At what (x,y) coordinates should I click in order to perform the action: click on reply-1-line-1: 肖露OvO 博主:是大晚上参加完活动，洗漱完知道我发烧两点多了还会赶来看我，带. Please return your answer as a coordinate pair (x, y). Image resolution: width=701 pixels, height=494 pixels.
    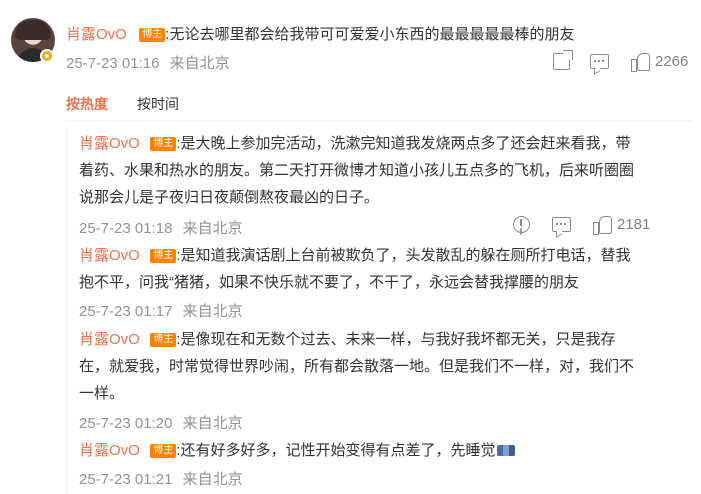
    Looking at the image, I should click on (354, 142).